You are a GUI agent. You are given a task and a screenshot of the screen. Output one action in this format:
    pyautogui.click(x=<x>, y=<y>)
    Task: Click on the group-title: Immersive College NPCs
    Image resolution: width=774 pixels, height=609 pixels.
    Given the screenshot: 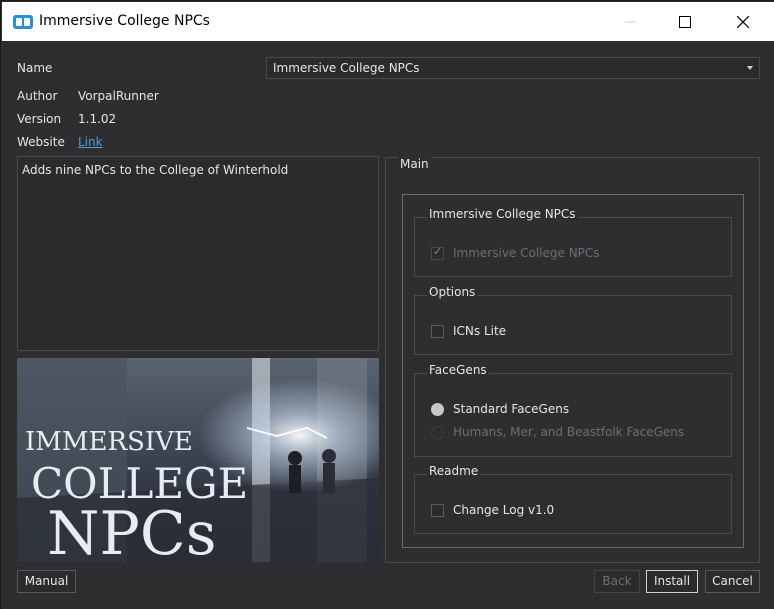 What is the action you would take?
    pyautogui.click(x=502, y=214)
    